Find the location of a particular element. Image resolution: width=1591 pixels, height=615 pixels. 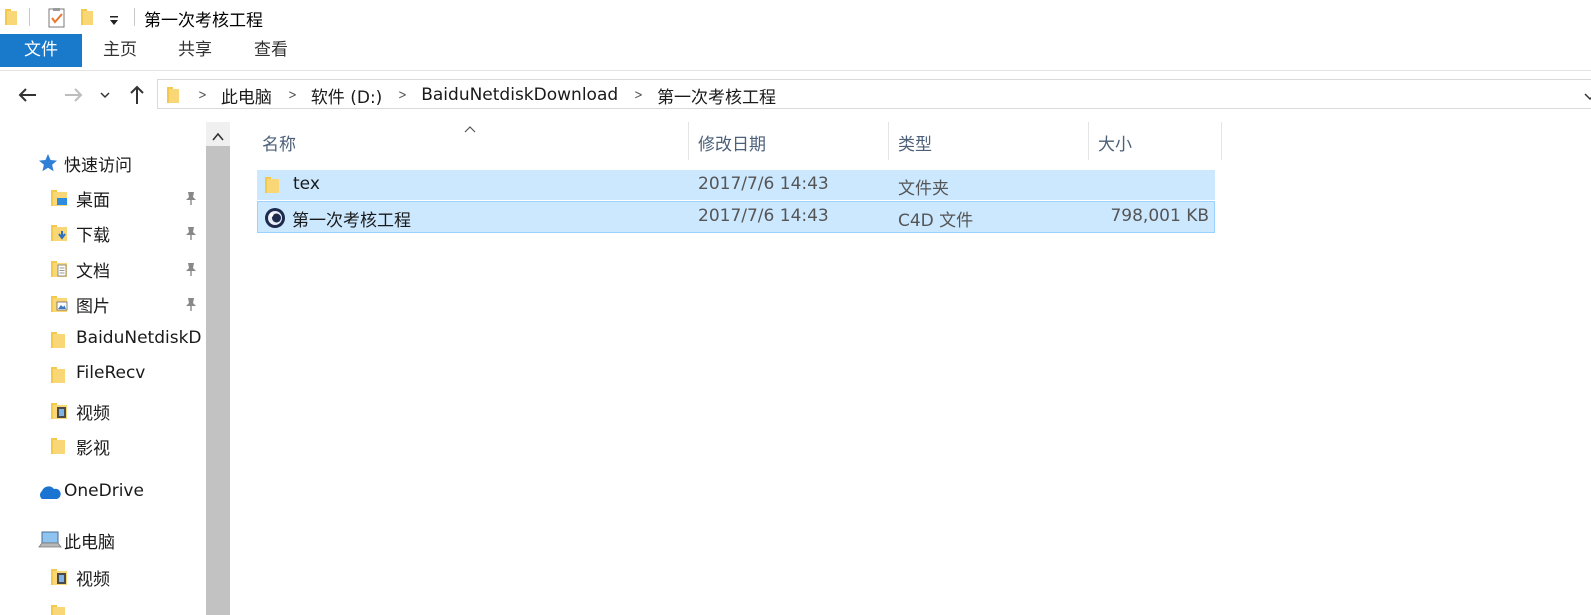

sidebar-item-downloads: 下载 is located at coordinates (103, 233).